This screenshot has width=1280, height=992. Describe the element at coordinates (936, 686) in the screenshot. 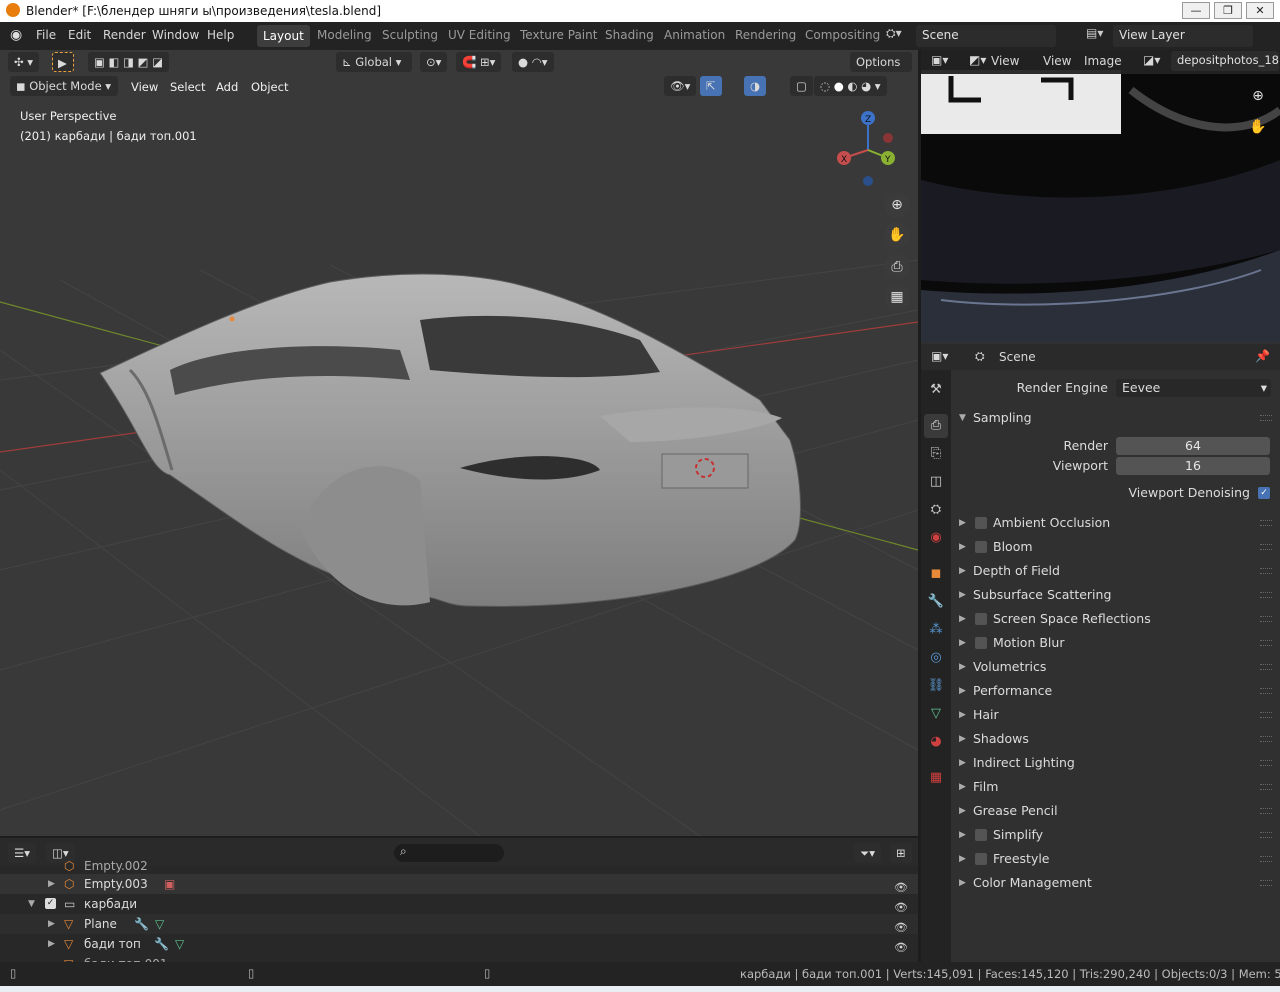

I see `constraints-tab-icon: ⛓` at that location.